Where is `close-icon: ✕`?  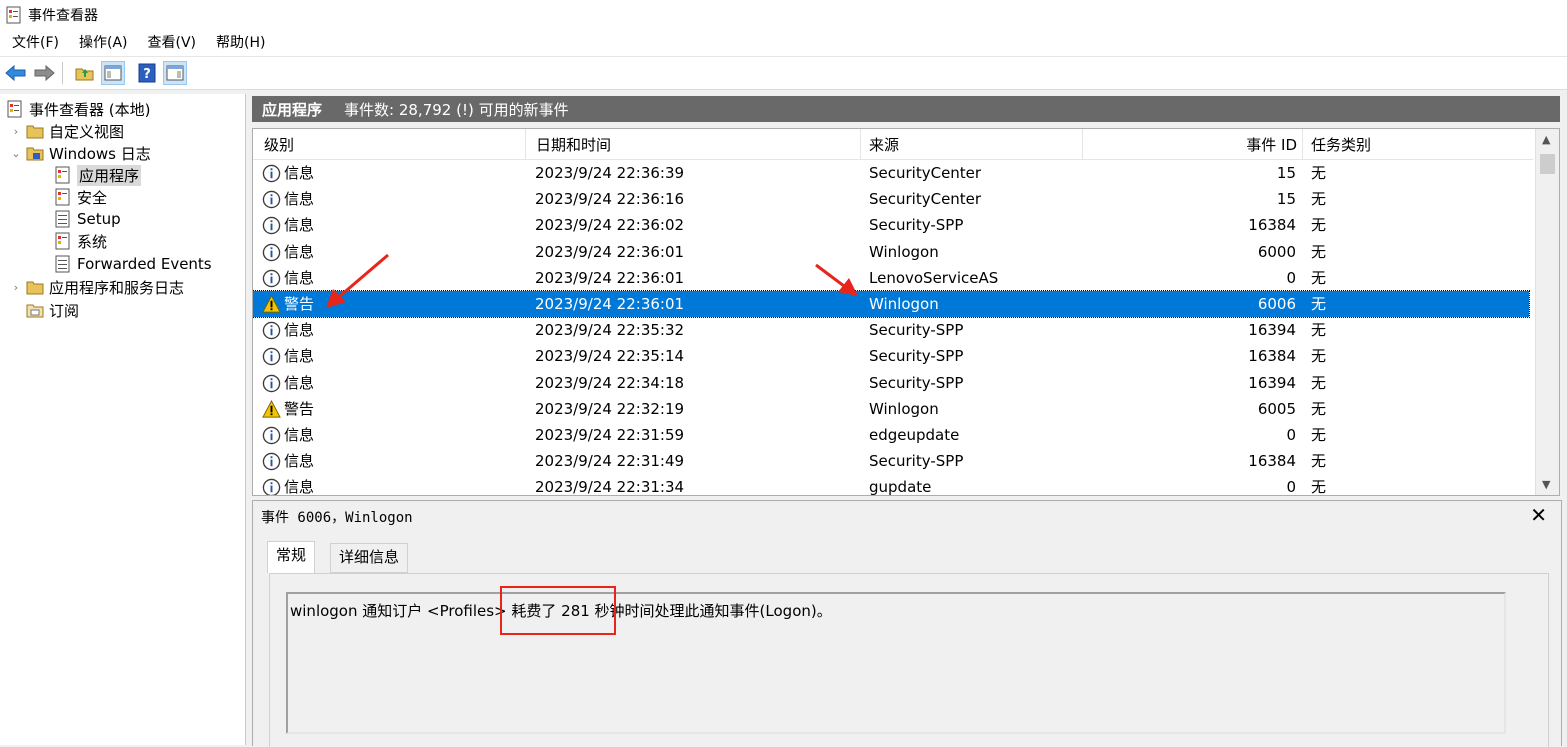
close-icon: ✕ is located at coordinates (1538, 515).